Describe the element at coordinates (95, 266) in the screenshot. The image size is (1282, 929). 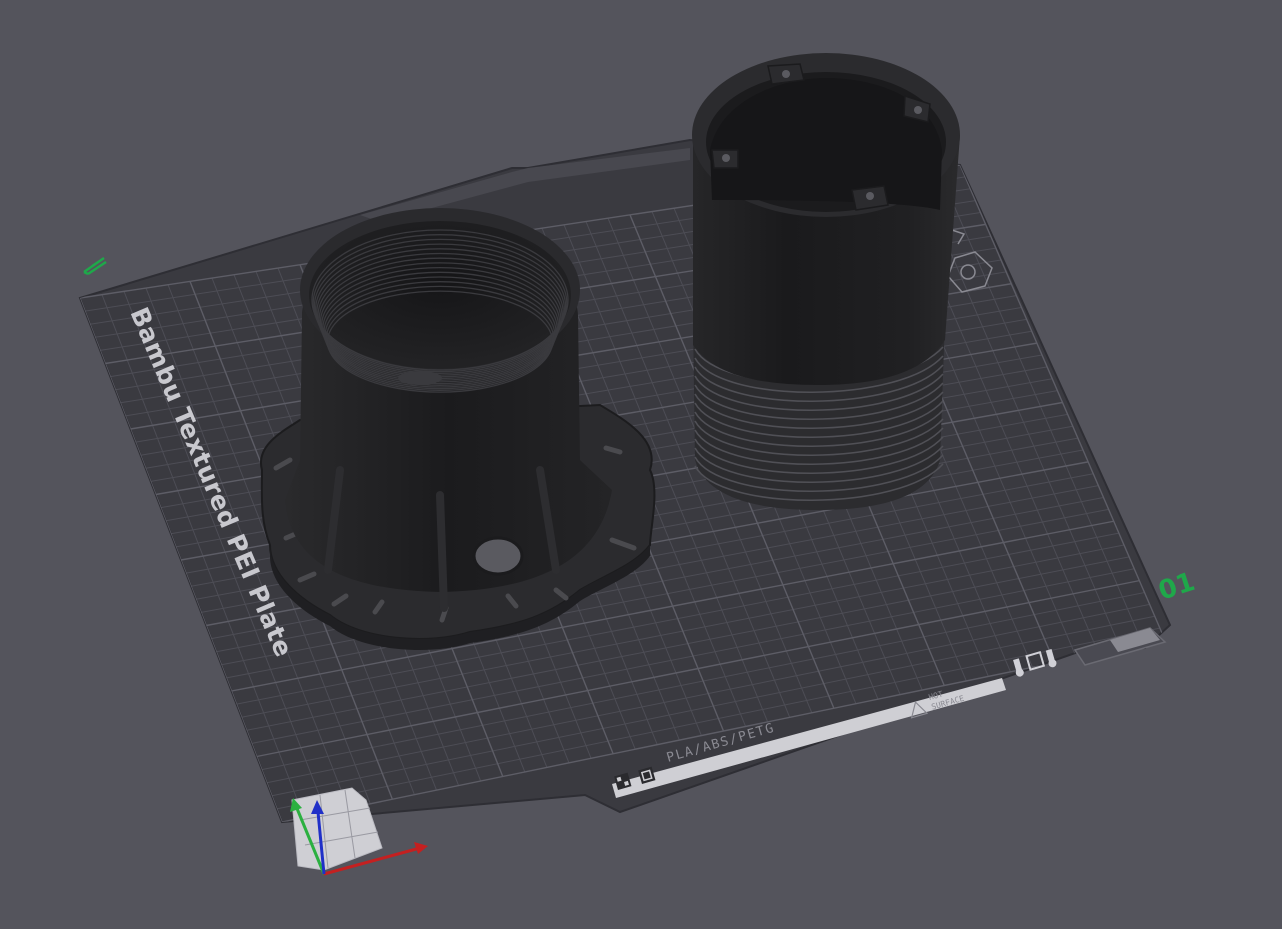
I see `pencil-edit-icon` at that location.